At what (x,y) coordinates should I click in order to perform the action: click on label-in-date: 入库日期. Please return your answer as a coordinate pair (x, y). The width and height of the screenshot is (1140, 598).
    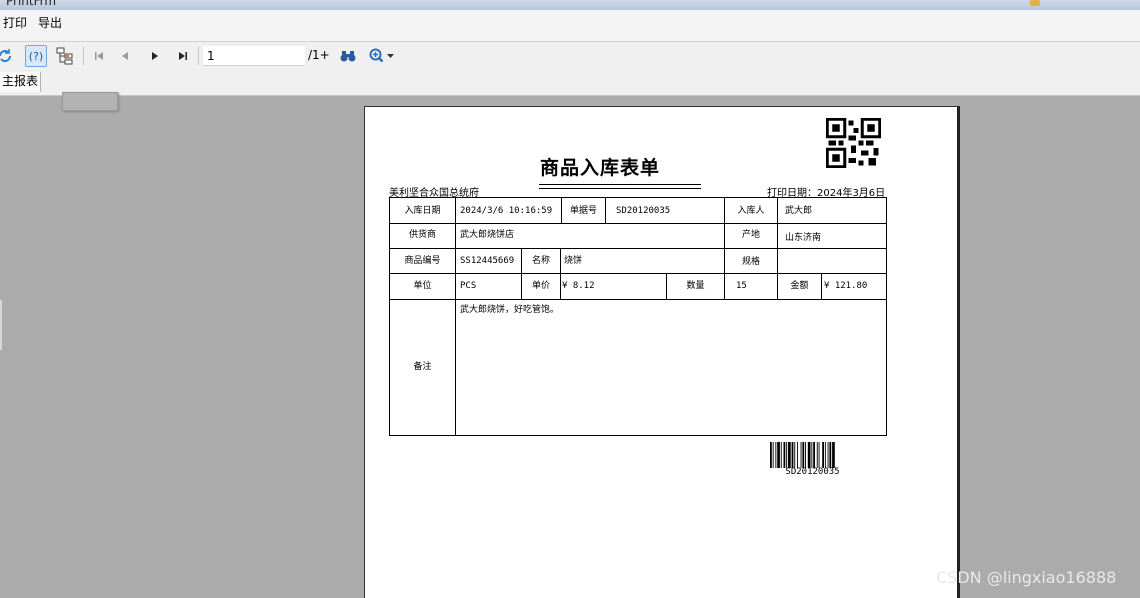
    Looking at the image, I should click on (422, 211).